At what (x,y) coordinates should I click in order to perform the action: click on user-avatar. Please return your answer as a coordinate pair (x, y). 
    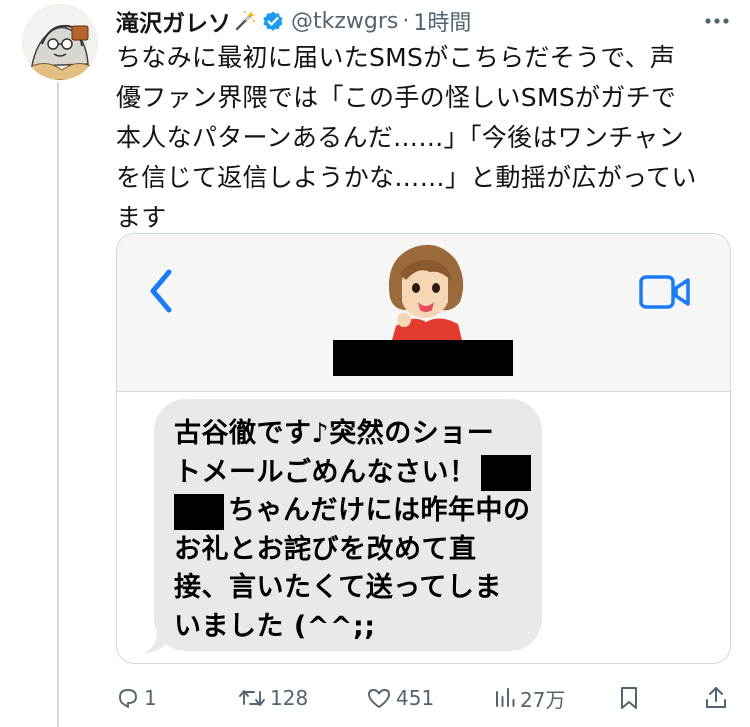
    Looking at the image, I should click on (60, 42).